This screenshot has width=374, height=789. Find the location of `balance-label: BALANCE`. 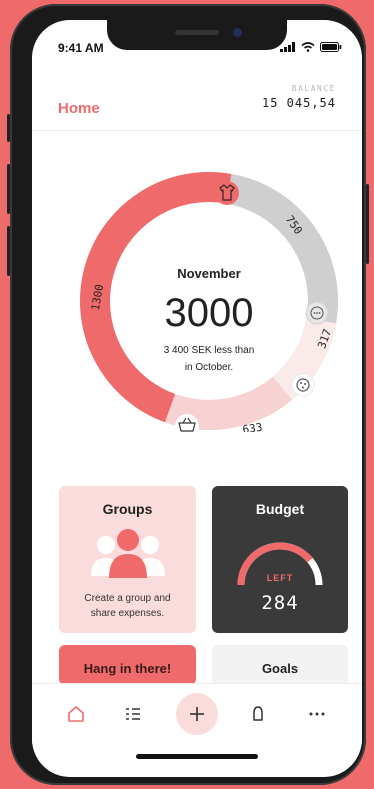

balance-label: BALANCE is located at coordinates (313, 88).